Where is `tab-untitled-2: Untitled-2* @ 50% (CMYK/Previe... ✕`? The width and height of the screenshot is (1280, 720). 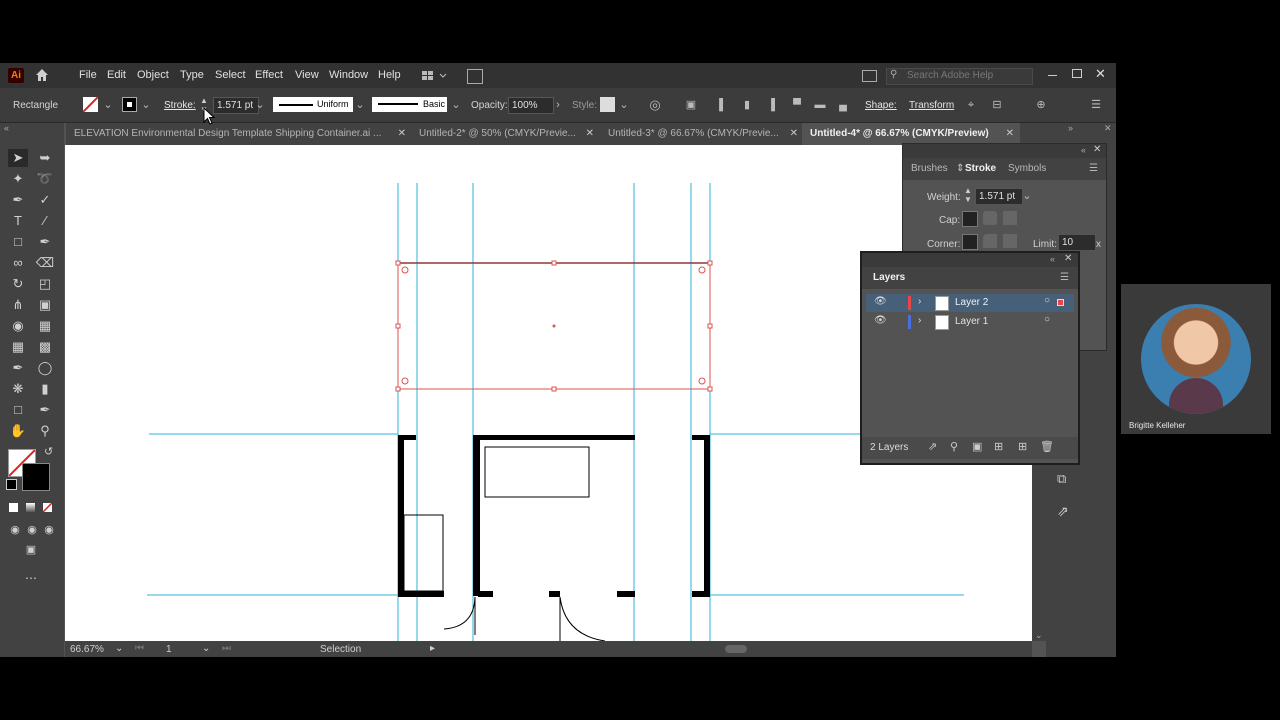 tab-untitled-2: Untitled-2* @ 50% (CMYK/Previe... ✕ is located at coordinates (505, 134).